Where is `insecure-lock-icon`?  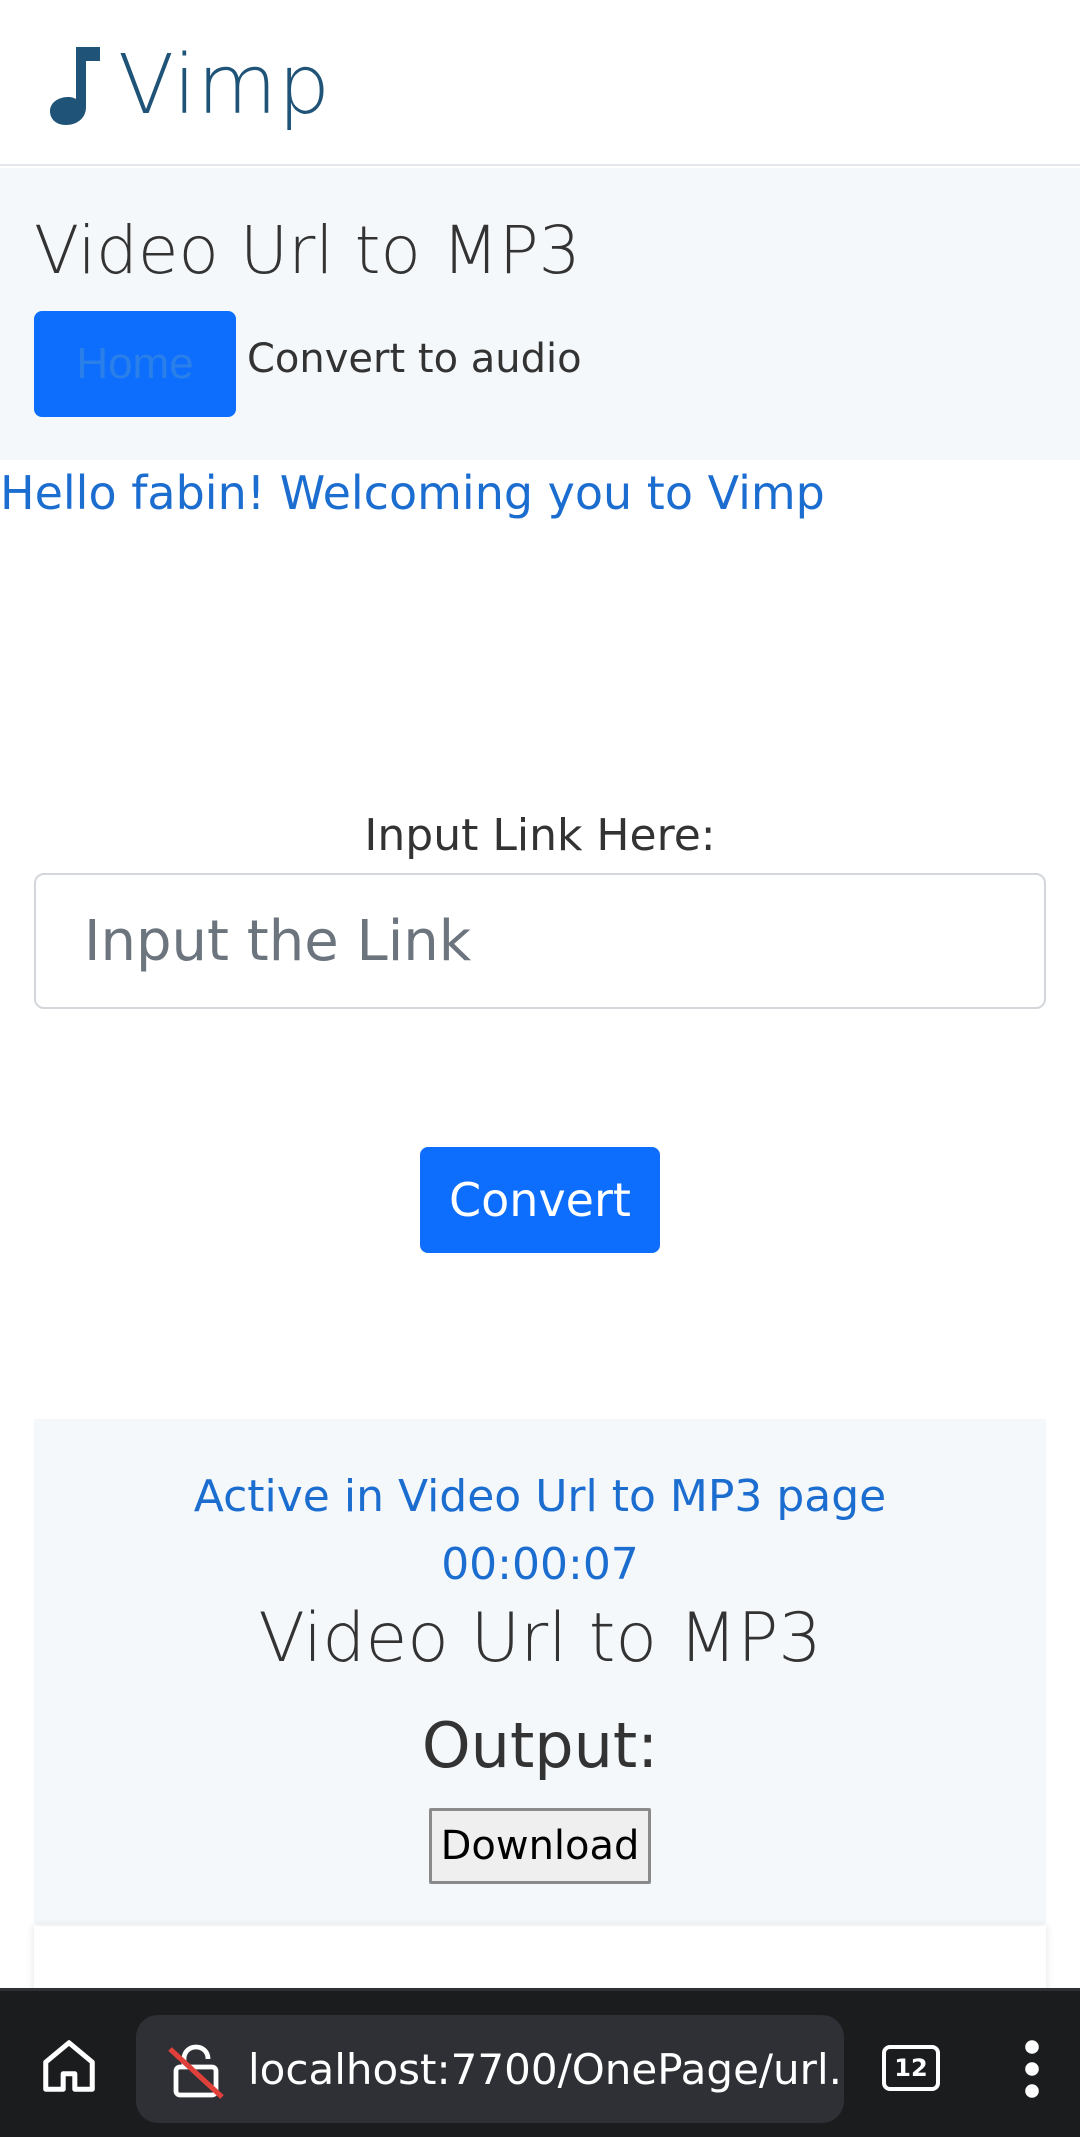 insecure-lock-icon is located at coordinates (196, 2071).